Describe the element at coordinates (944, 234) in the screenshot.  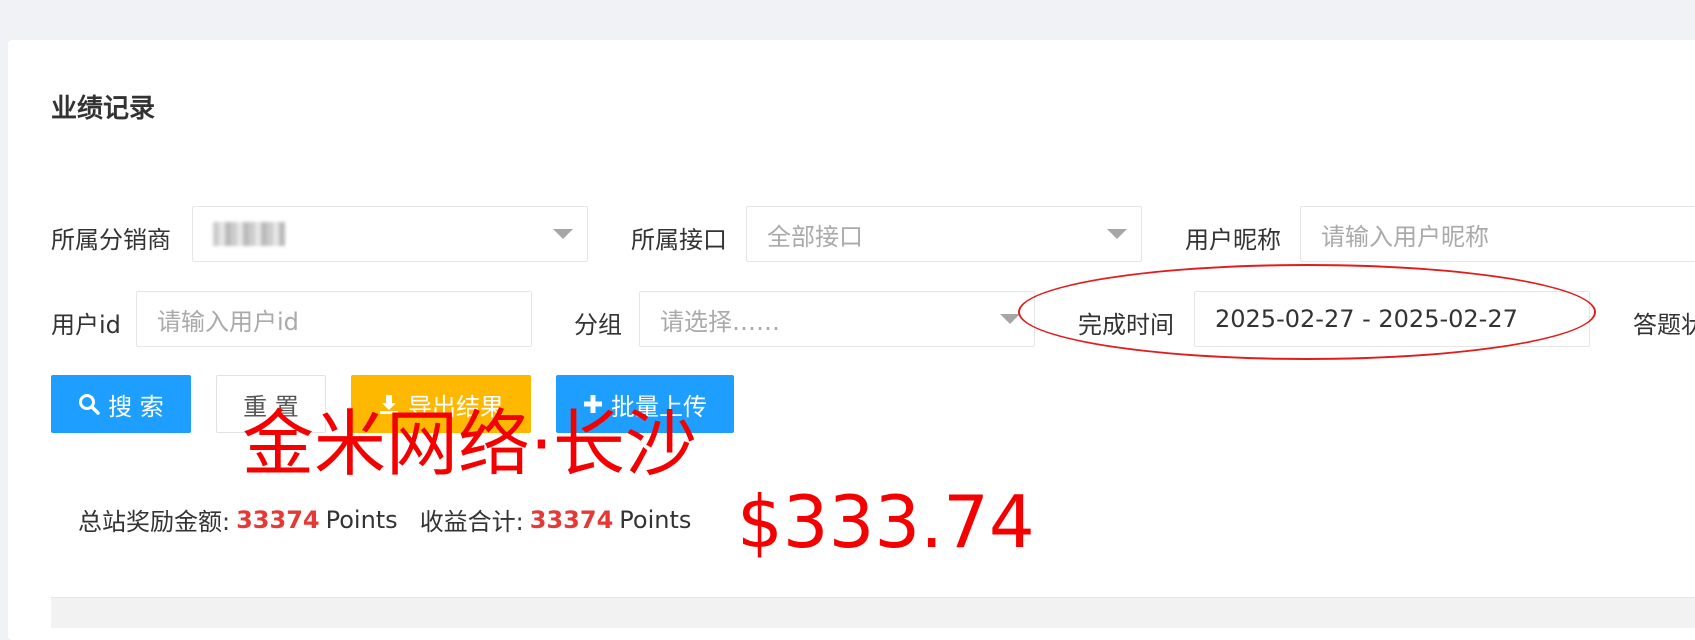
I see `interface-select: 全部接口` at that location.